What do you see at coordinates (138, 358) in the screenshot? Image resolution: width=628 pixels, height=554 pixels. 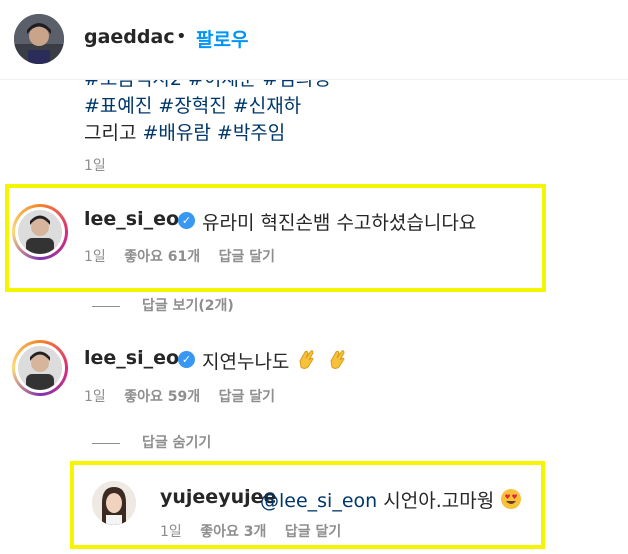 I see `comment-2-username: lee_si_eon` at bounding box center [138, 358].